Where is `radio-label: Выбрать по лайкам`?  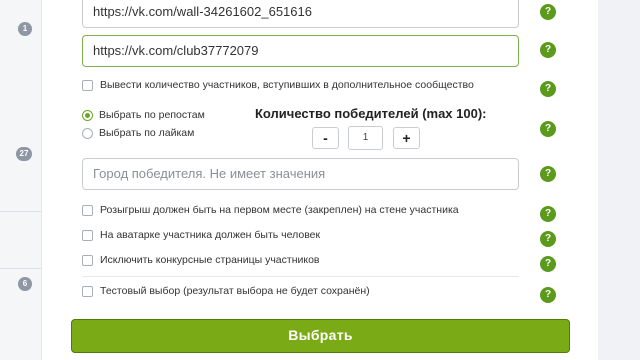
radio-label: Выбрать по лайкам is located at coordinates (147, 133).